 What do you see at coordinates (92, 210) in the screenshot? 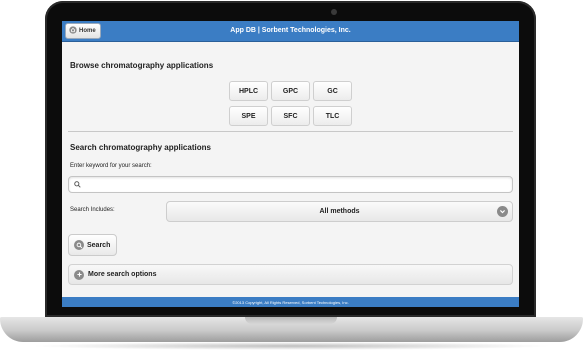
I see `includes-label: Search Includes:` at bounding box center [92, 210].